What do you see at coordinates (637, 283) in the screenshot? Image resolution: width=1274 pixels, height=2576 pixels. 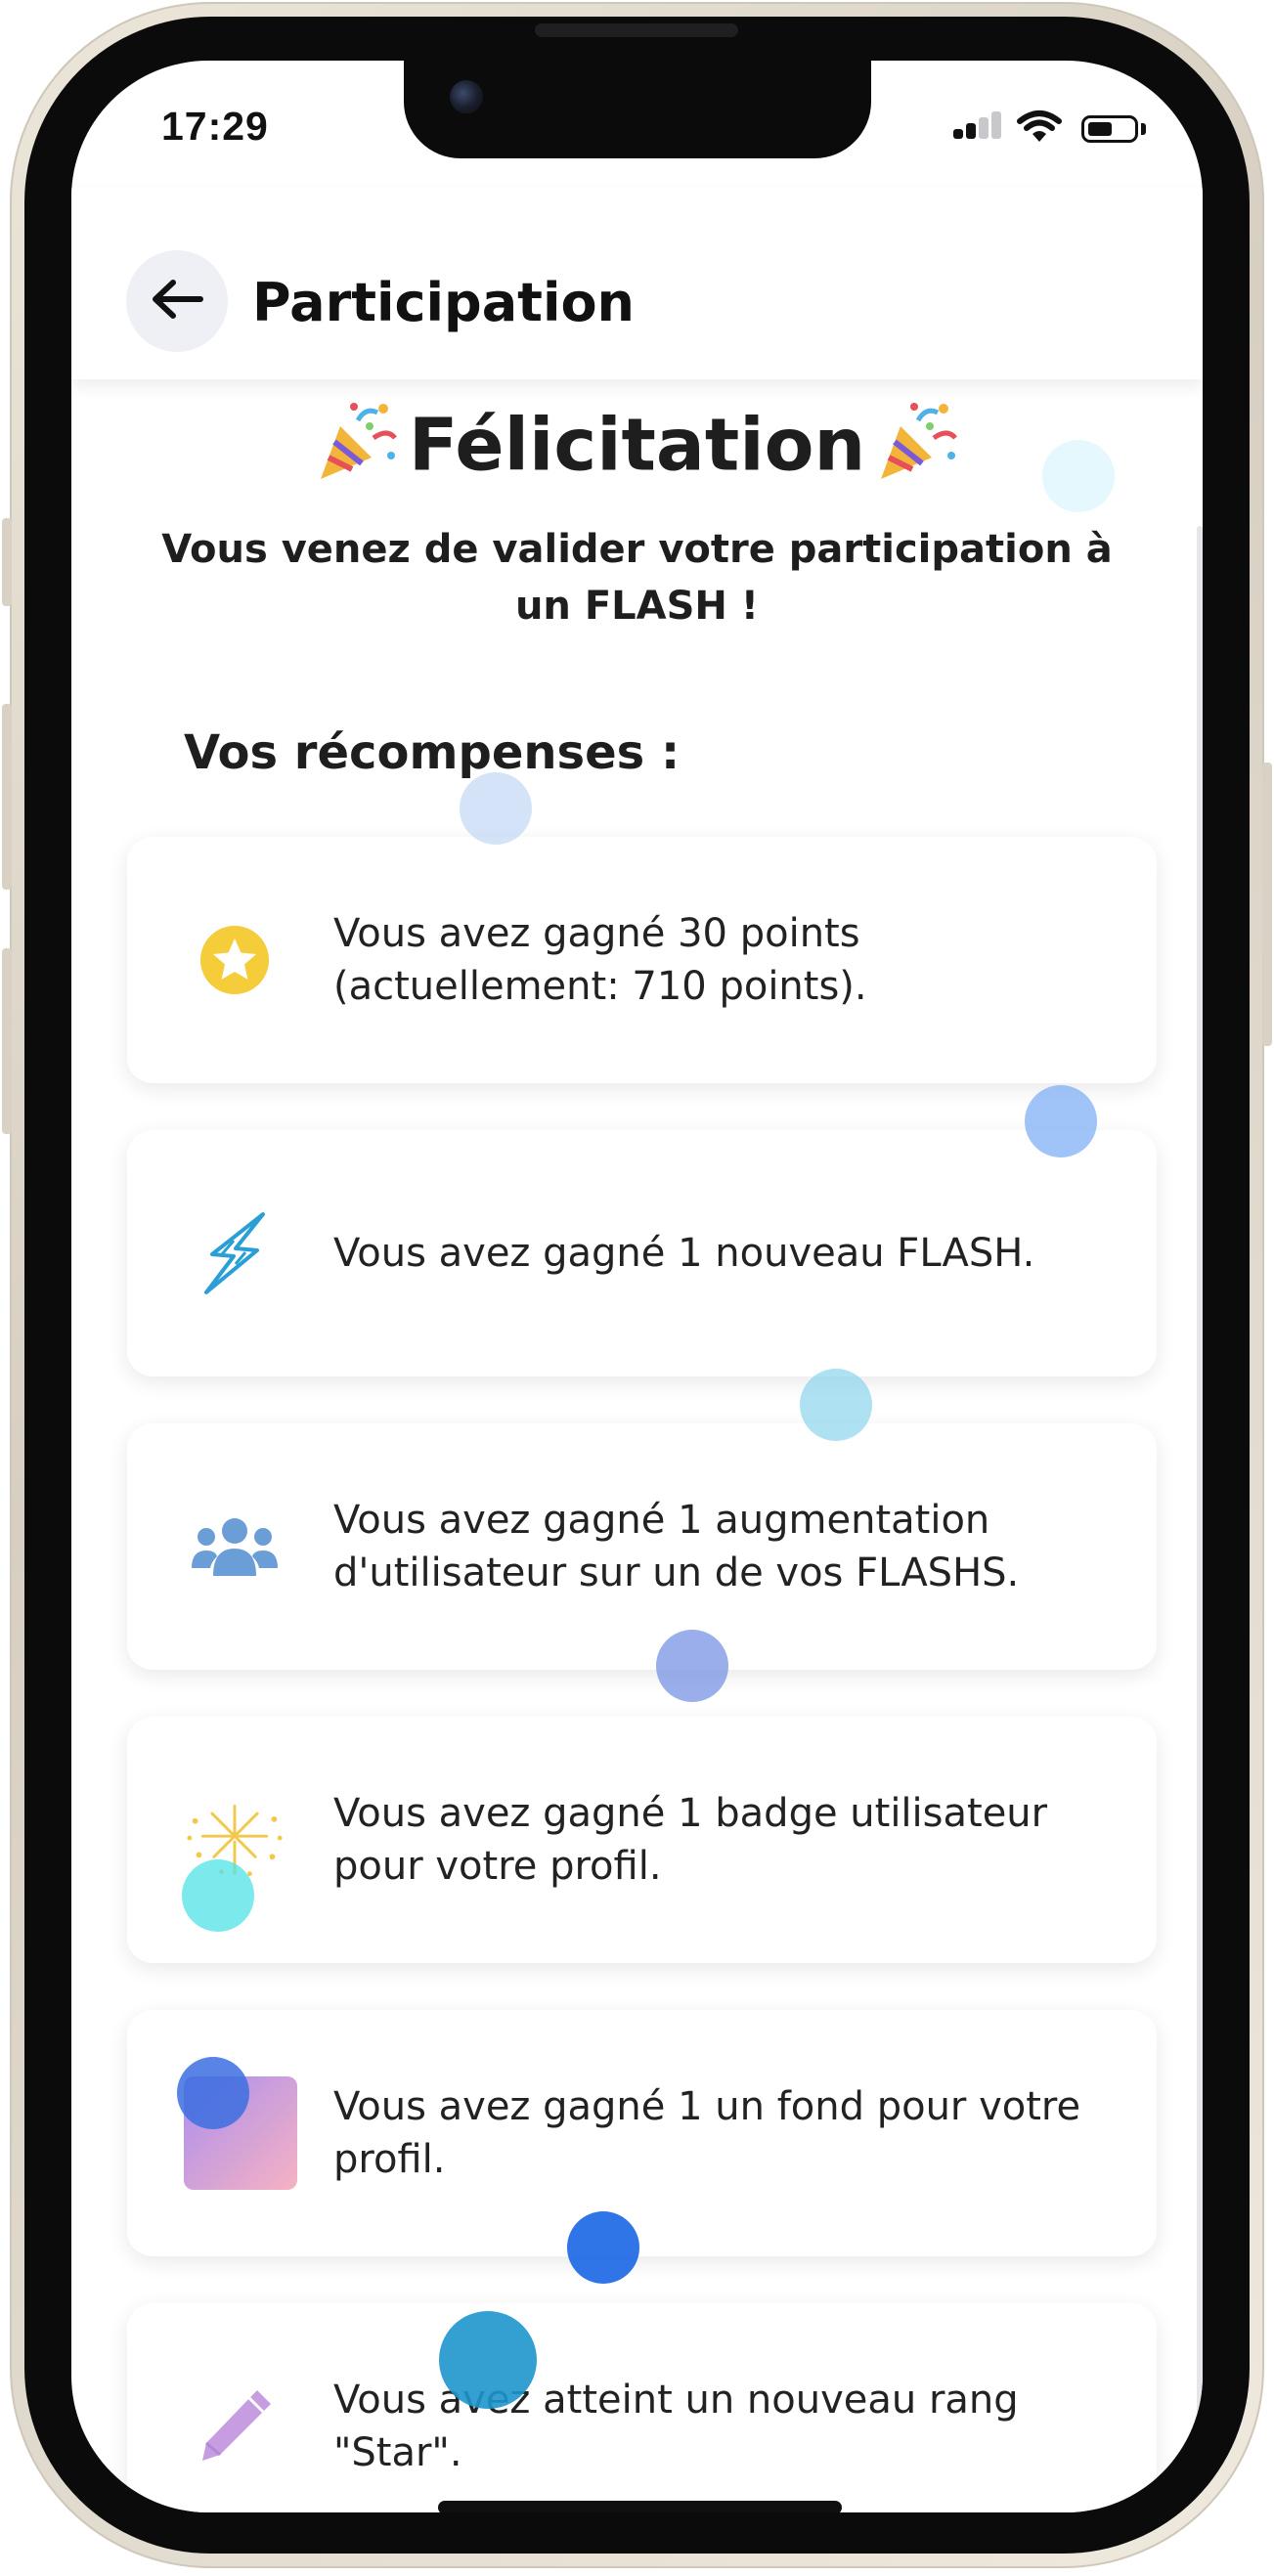 I see `app-header: Participation` at bounding box center [637, 283].